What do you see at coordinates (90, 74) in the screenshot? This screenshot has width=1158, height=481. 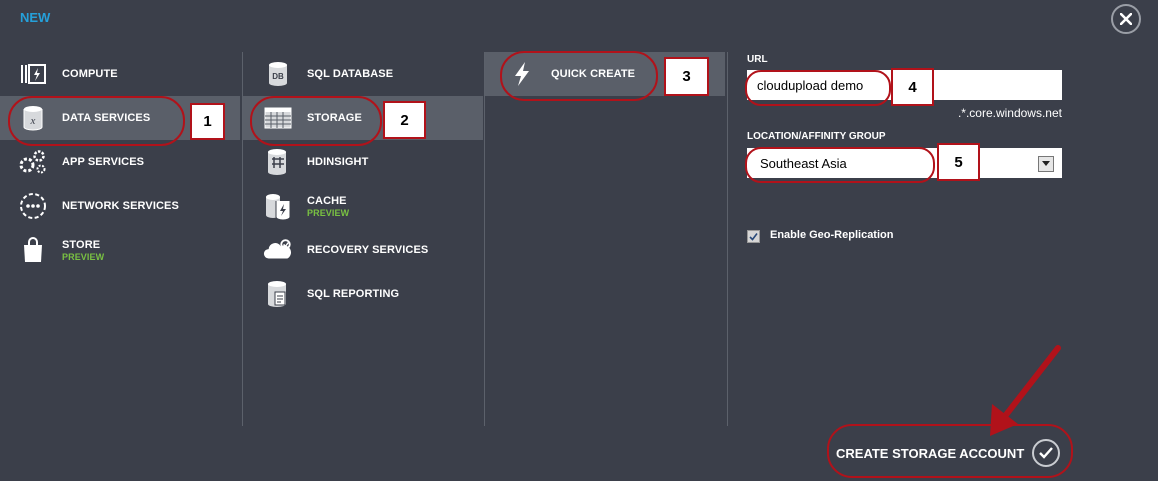 I see `category-label: COMPUTE` at bounding box center [90, 74].